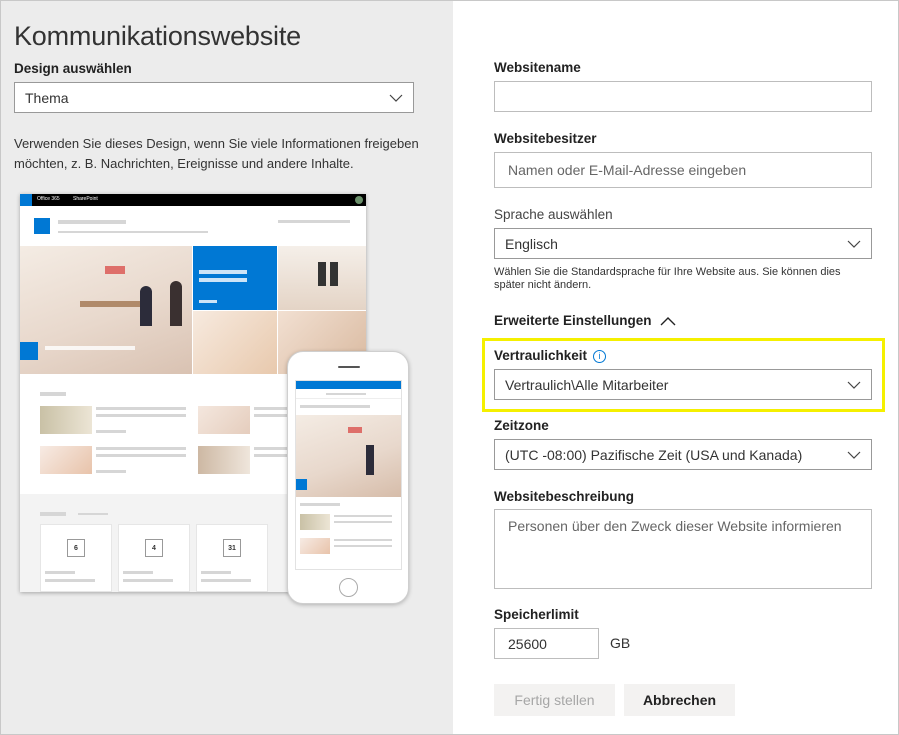 This screenshot has width=899, height=735. What do you see at coordinates (53, 394) in the screenshot?
I see `news-heading-placeholder` at bounding box center [53, 394].